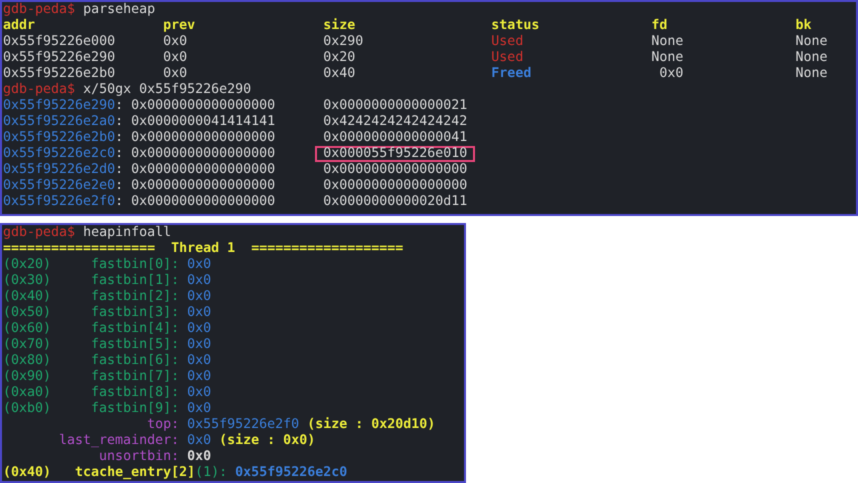 Image resolution: width=858 pixels, height=483 pixels. Describe the element at coordinates (203, 249) in the screenshot. I see `thread-title: Thread 1` at that location.